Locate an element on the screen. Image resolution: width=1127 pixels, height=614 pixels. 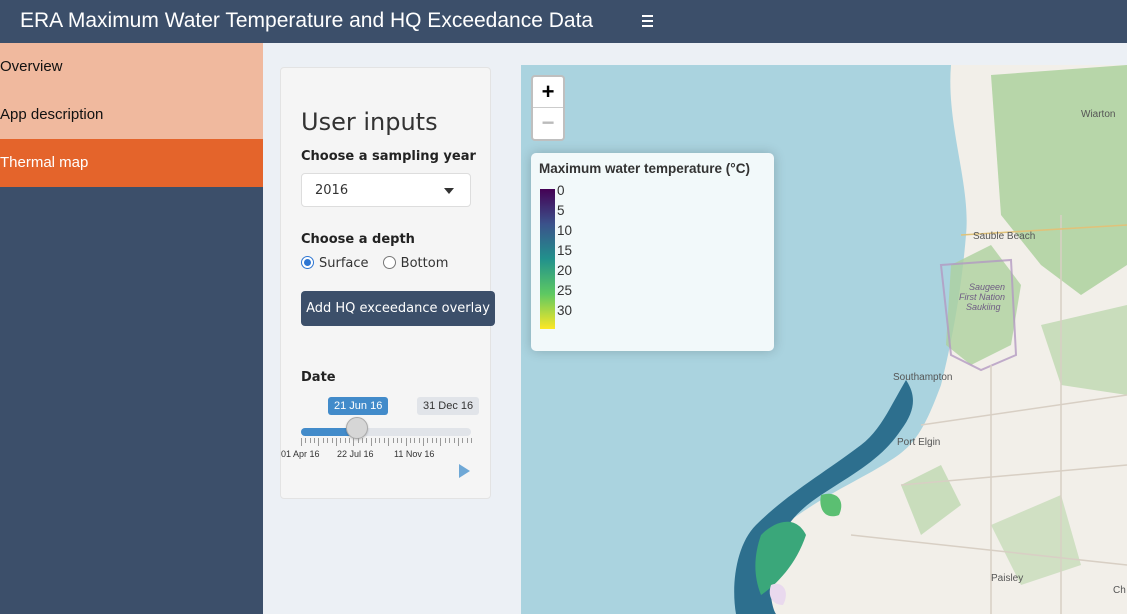
legend-label: 25 is located at coordinates (565, 290).